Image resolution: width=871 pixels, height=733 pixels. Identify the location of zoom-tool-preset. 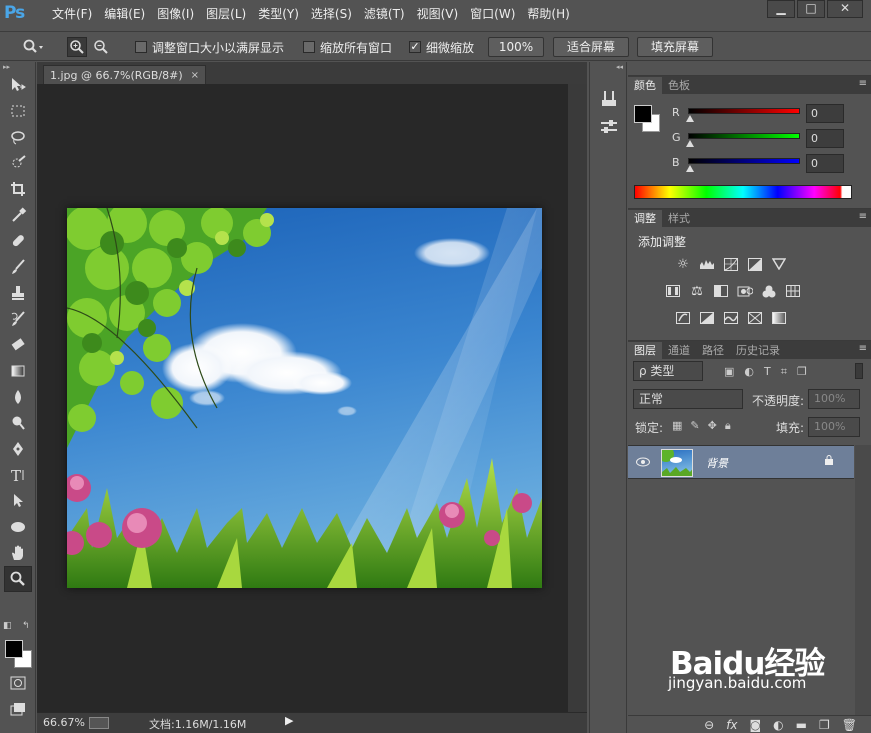
(33, 47).